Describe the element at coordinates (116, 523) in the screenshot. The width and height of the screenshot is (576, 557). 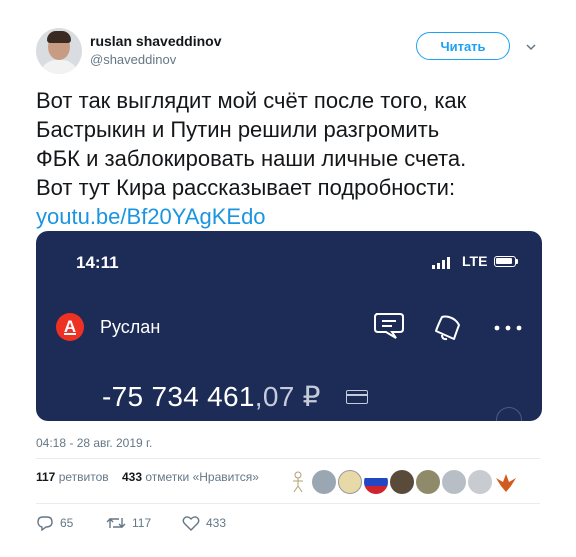
I see `retweet-icon` at that location.